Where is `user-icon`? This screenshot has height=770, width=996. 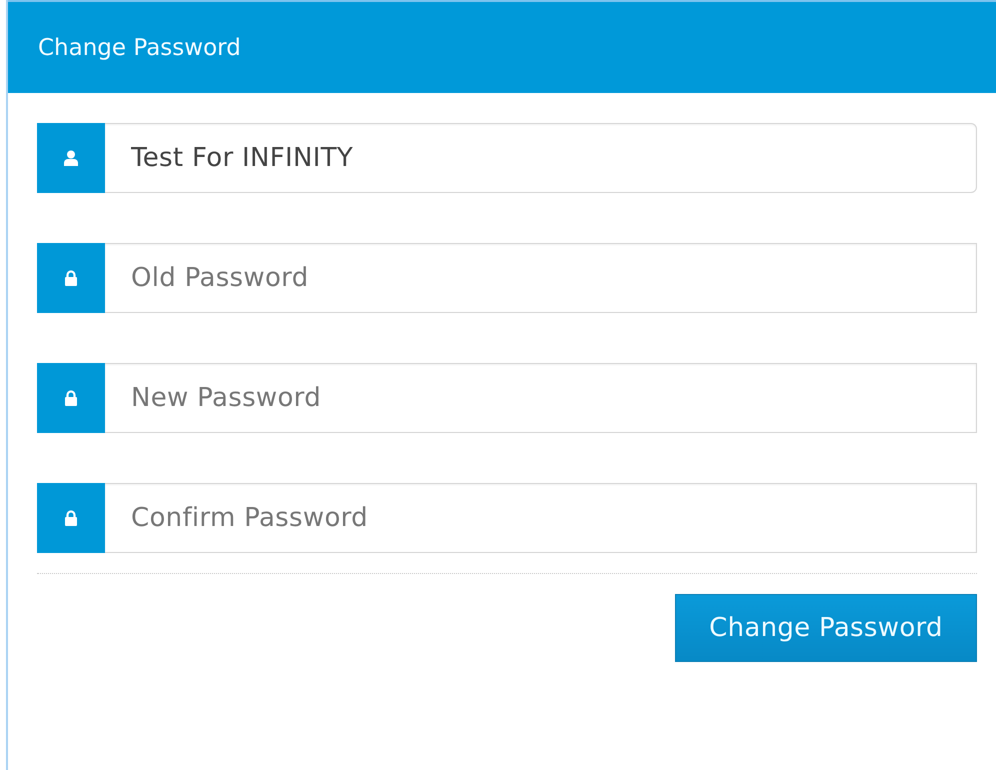
user-icon is located at coordinates (71, 158).